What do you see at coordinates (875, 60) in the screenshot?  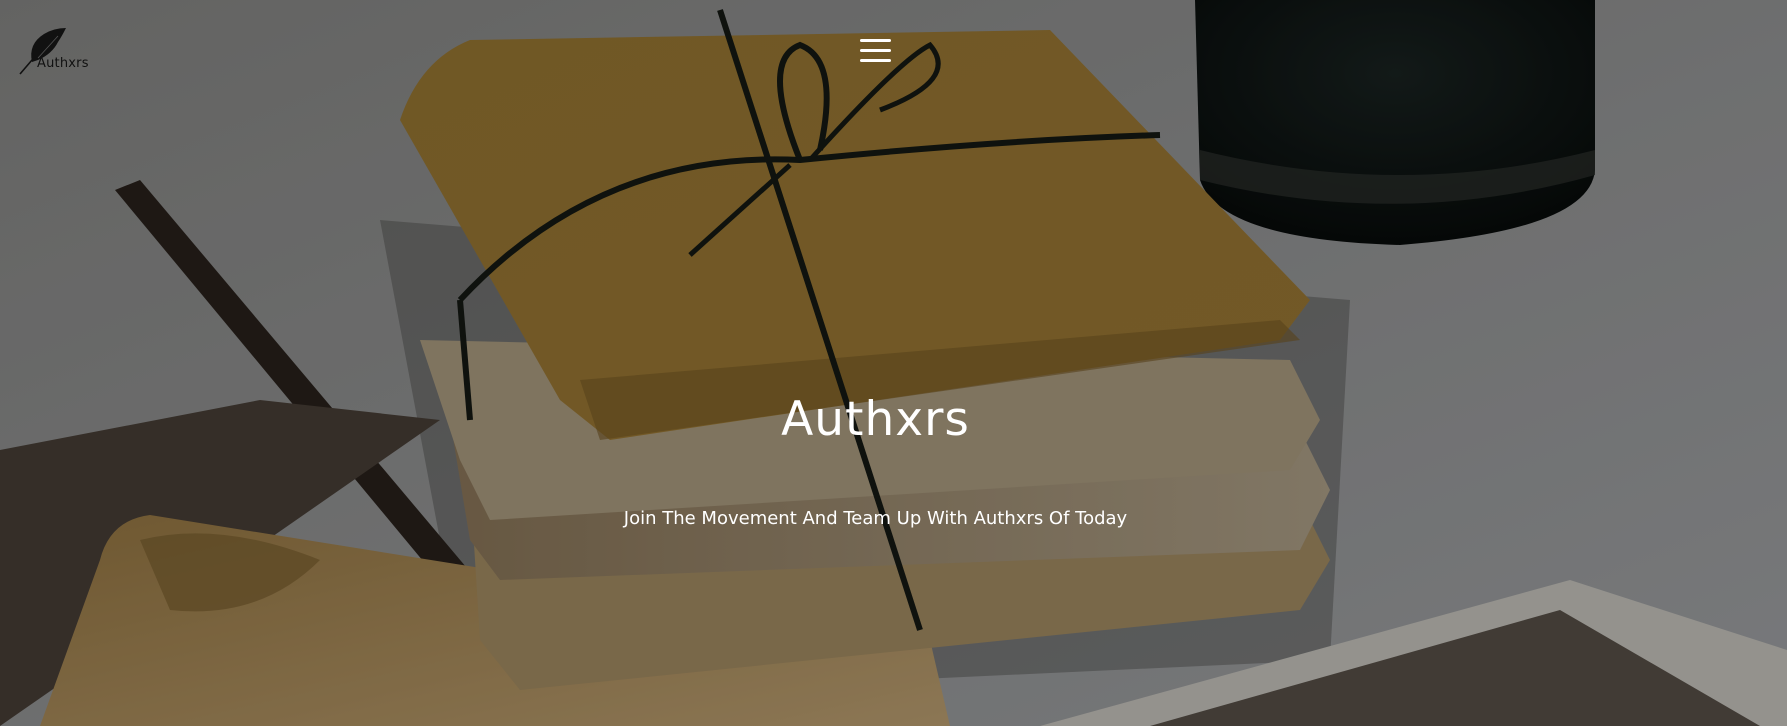 I see `menu-bar-bottom` at bounding box center [875, 60].